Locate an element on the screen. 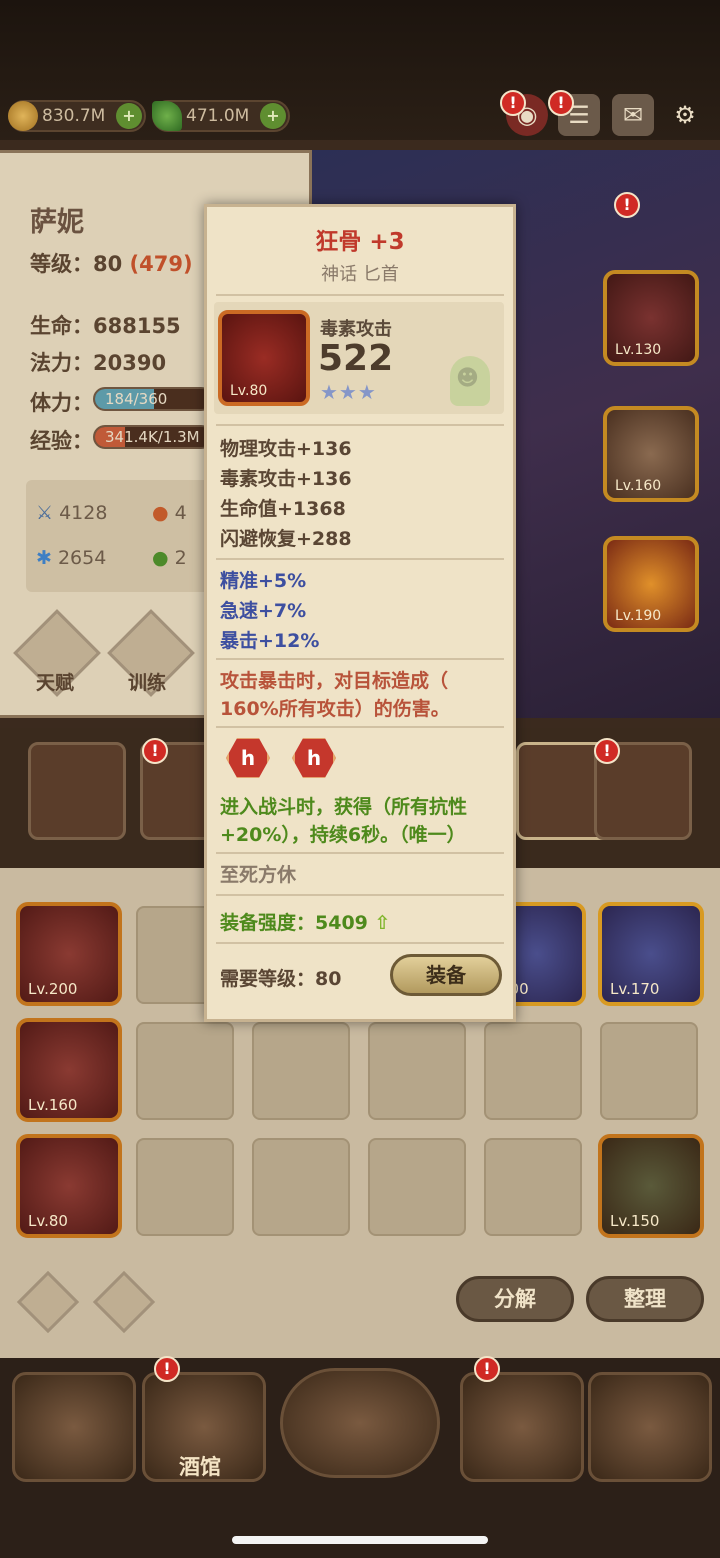  mp-value: 20390 is located at coordinates (130, 363).